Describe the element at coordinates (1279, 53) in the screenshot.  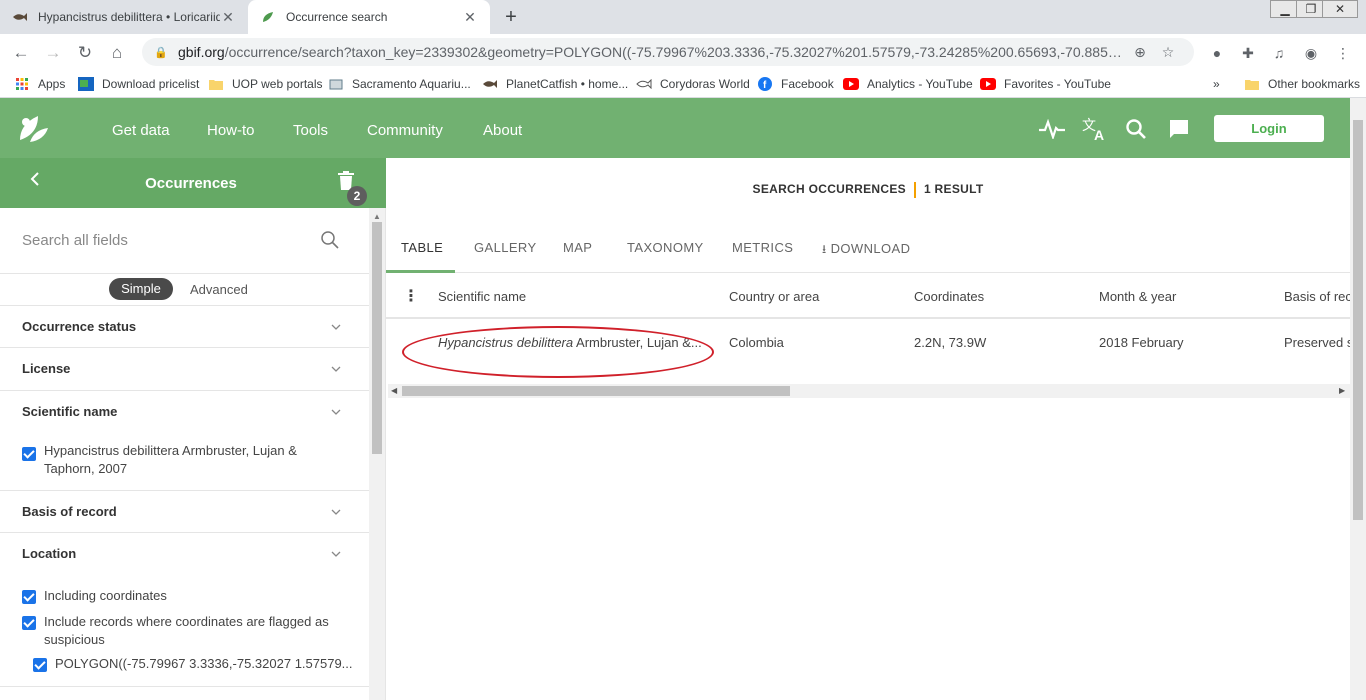
I see `media-control-icon: ♫` at that location.